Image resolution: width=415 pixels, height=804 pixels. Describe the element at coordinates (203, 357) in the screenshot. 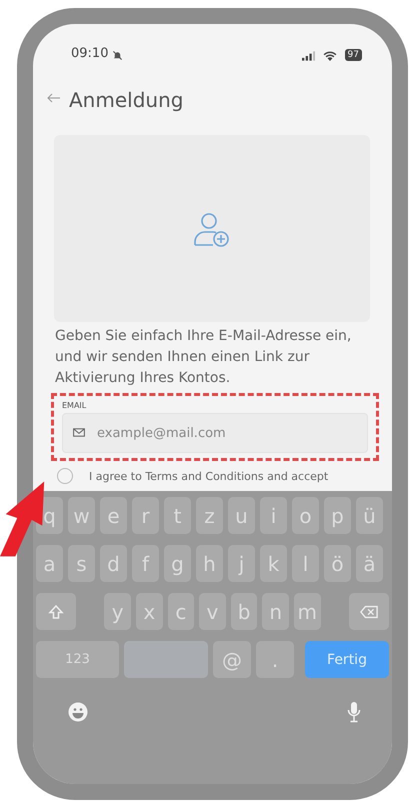

I see `intro-text: Geben Sie einfach Ihre E-Mail-Adresse ein, und wir senden Ihnen einen Link zur Aktivierung Ihres Kontos.` at that location.